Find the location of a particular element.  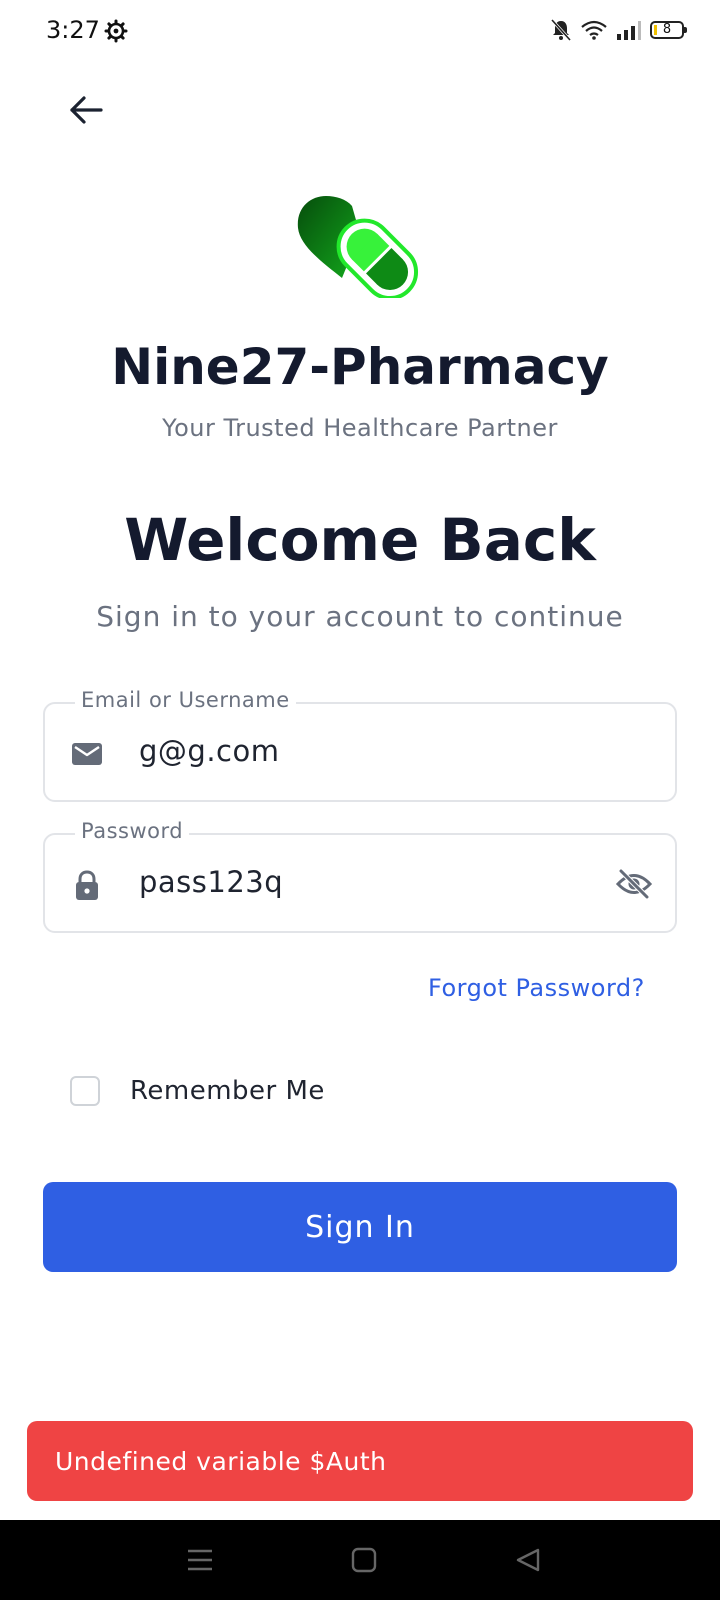

status-bar: 3:27 8 is located at coordinates (360, 32).